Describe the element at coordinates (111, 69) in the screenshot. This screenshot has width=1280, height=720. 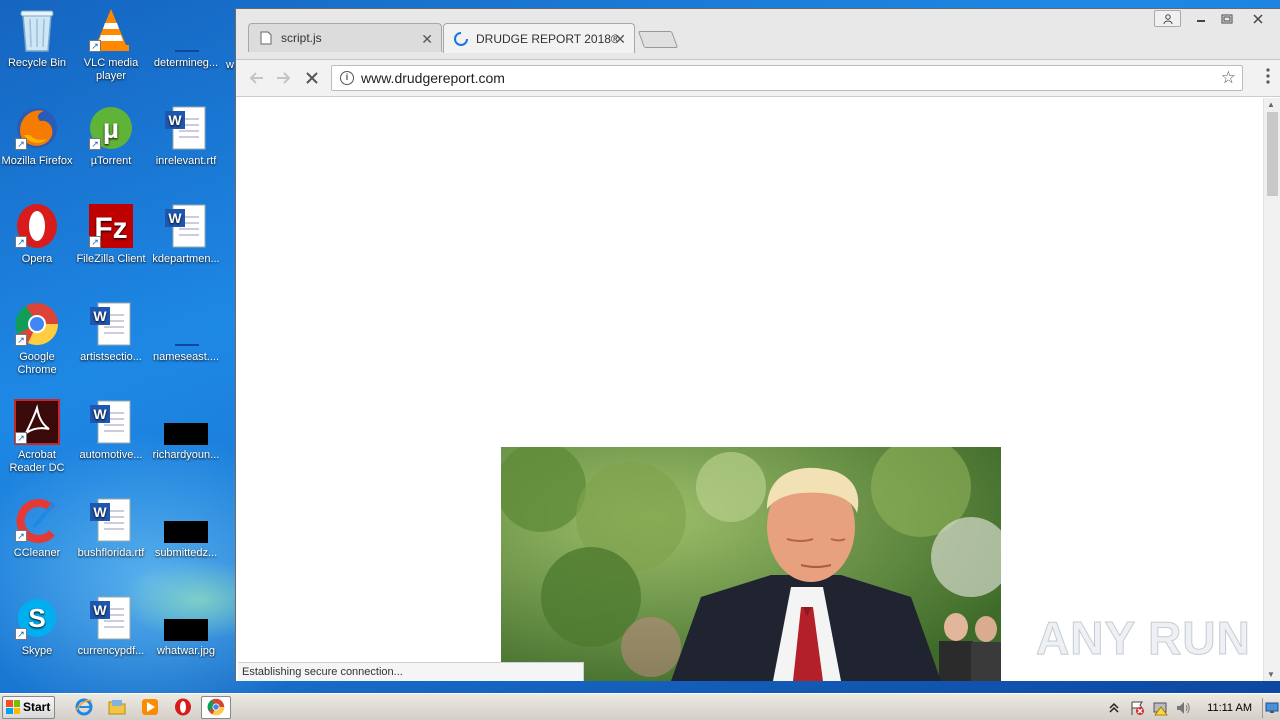
I see `desktop-icon-label: VLC media player` at that location.